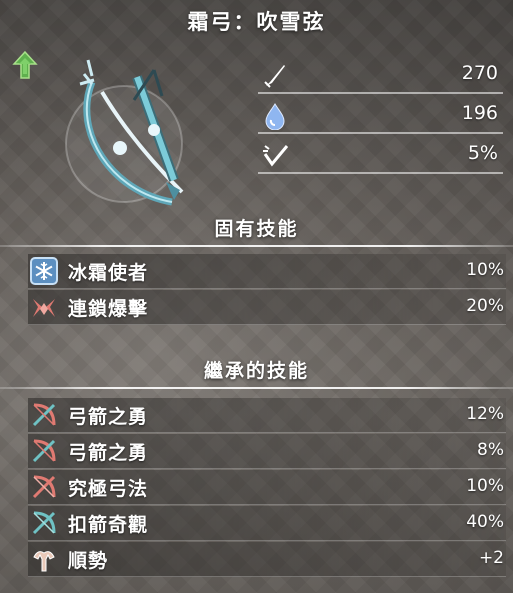 The height and width of the screenshot is (593, 513). What do you see at coordinates (491, 558) in the screenshot?
I see `skill-level: +2` at bounding box center [491, 558].